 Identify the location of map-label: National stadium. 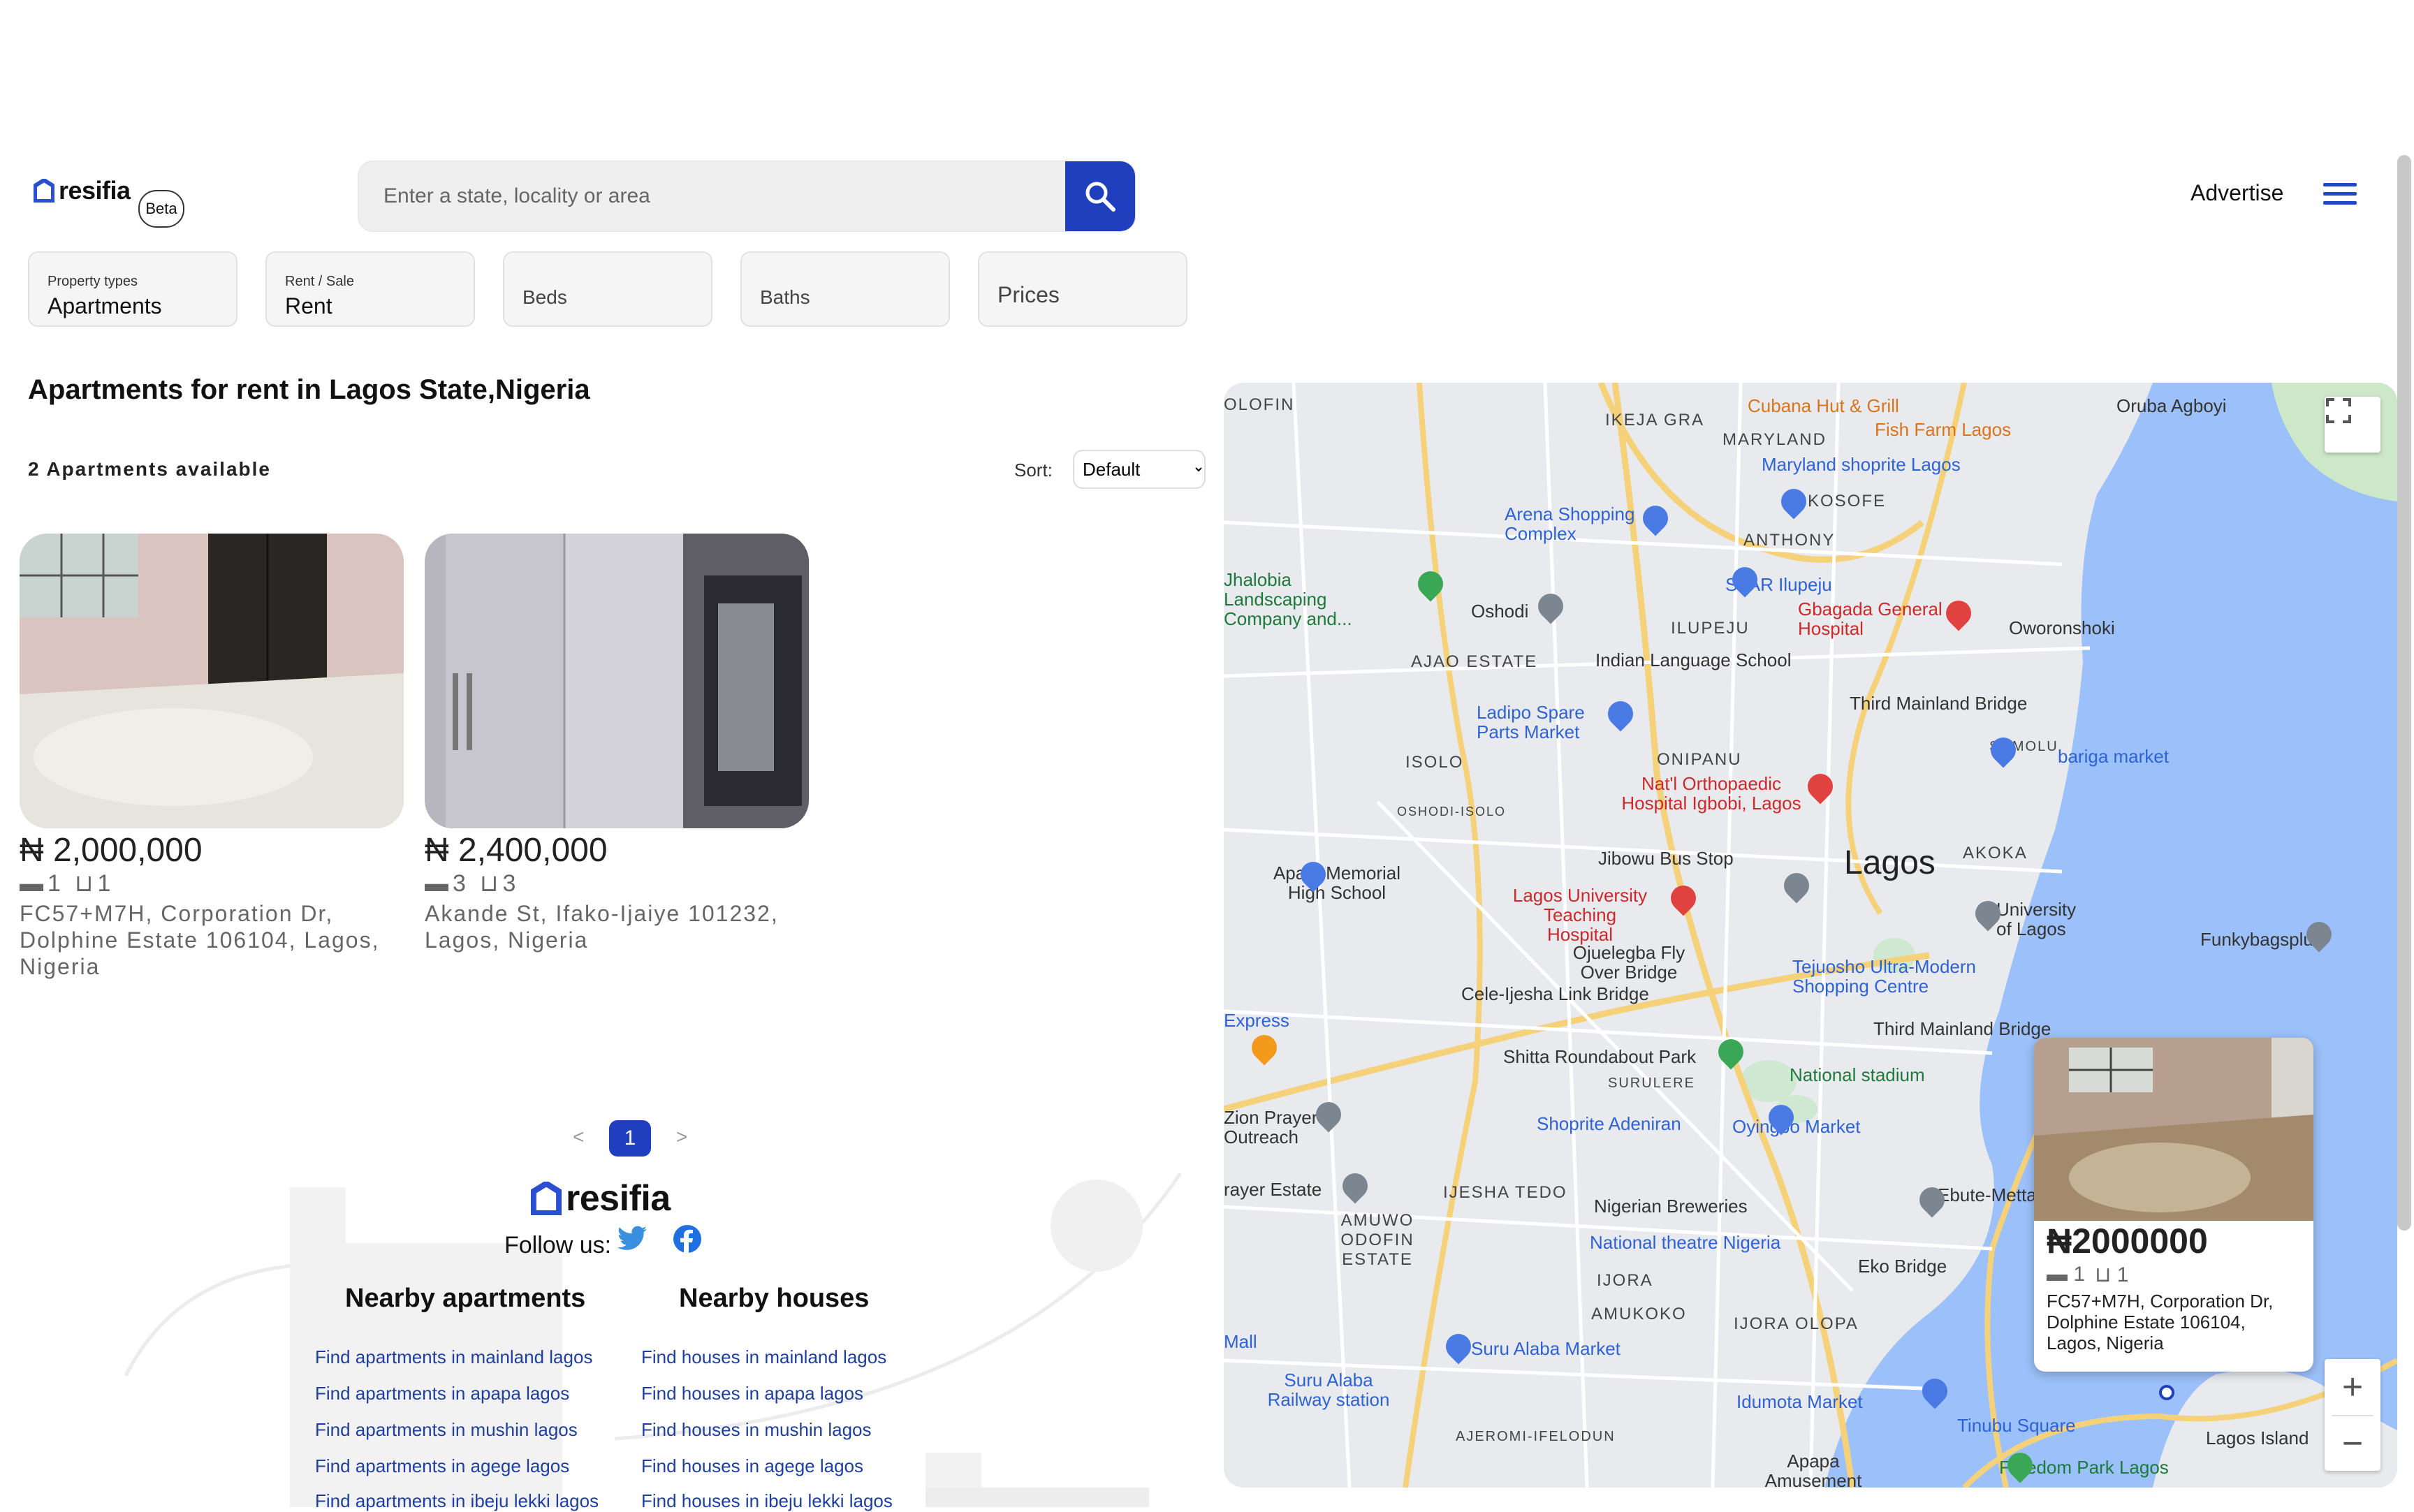
(1857, 1075).